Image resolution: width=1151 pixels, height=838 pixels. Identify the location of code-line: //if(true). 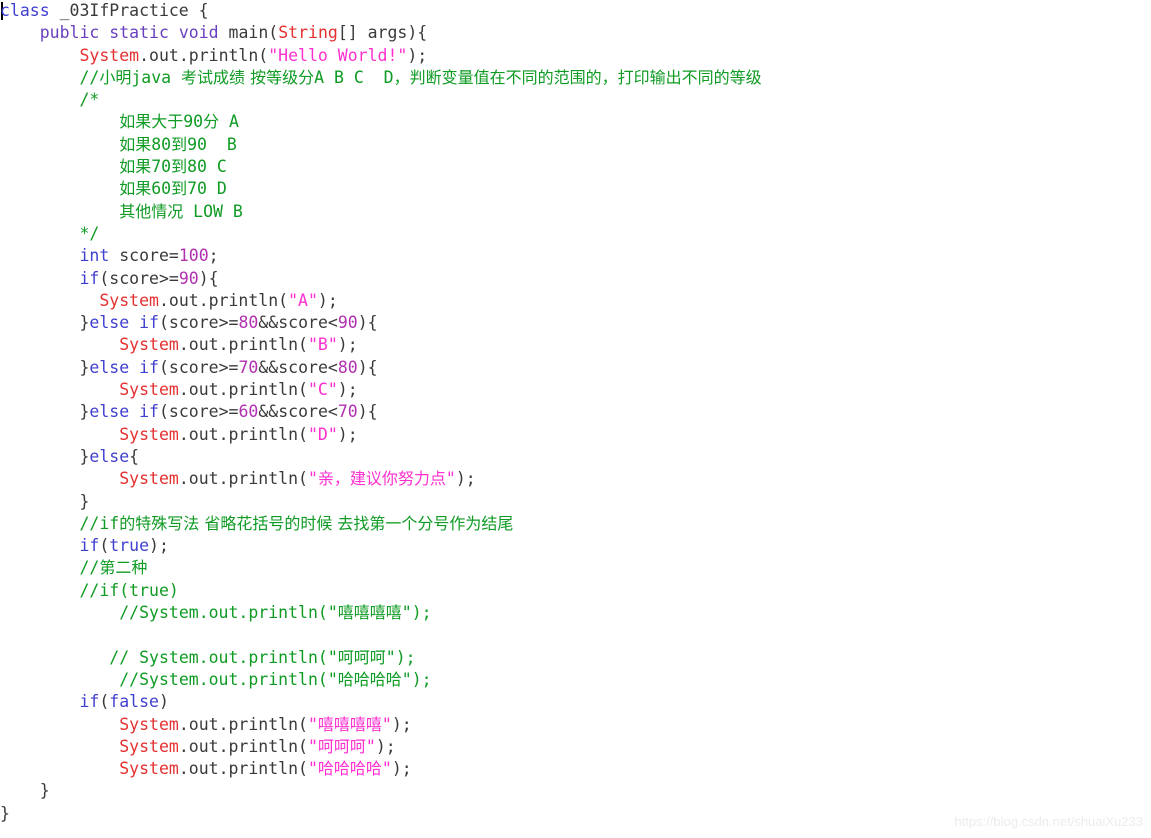
(575, 591).